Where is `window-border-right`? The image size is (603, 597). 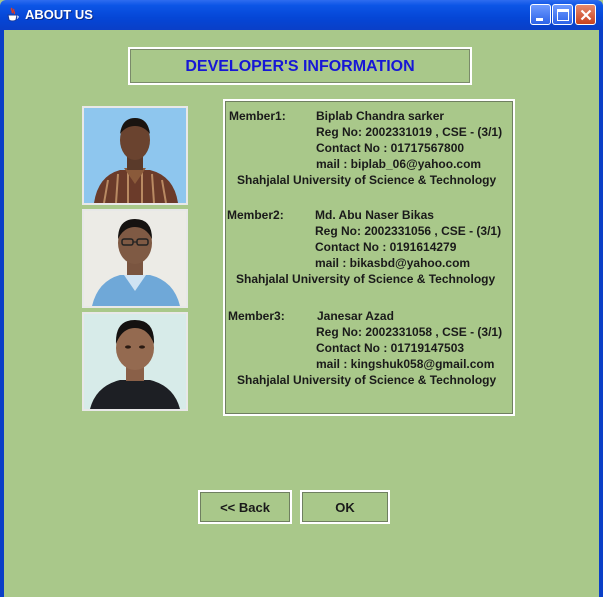 window-border-right is located at coordinates (601, 313).